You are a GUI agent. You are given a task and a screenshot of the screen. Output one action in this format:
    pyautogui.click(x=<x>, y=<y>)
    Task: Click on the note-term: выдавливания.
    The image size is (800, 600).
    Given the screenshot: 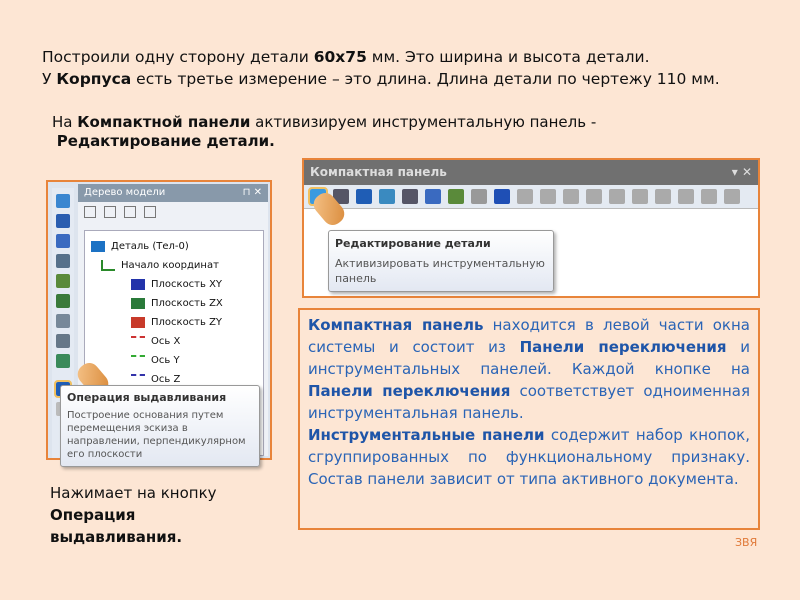 What is the action you would take?
    pyautogui.click(x=116, y=537)
    